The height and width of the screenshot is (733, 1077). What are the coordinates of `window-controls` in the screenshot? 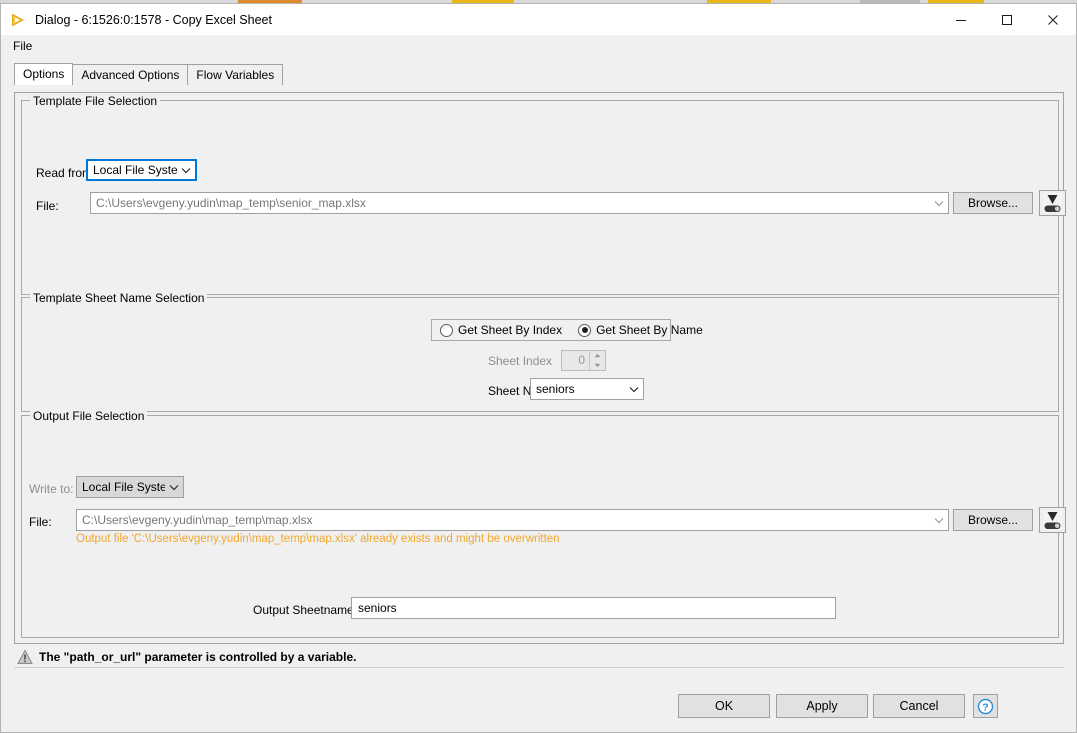 It's located at (1007, 19).